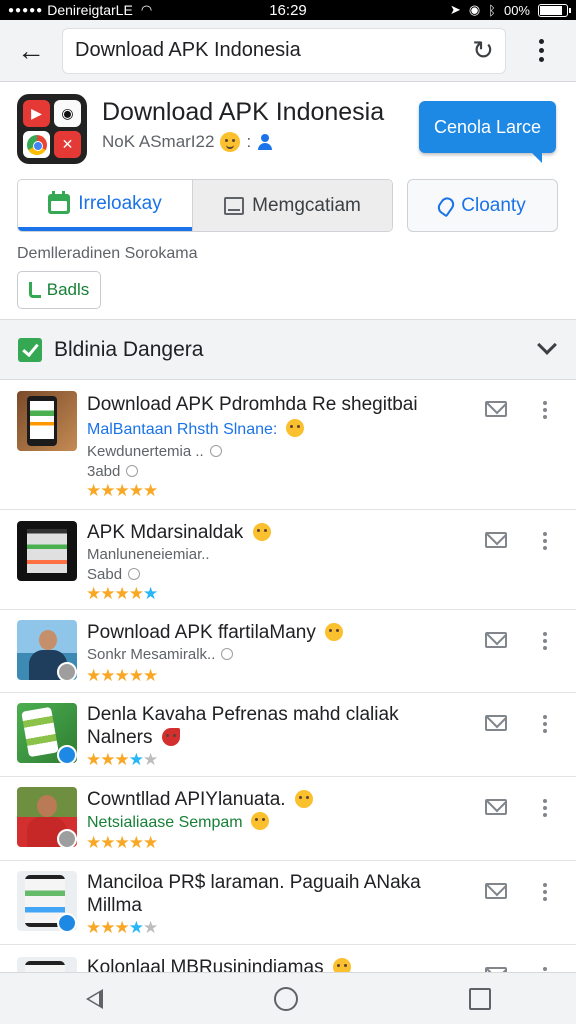  What do you see at coordinates (285, 998) in the screenshot?
I see `nav-home-icon` at bounding box center [285, 998].